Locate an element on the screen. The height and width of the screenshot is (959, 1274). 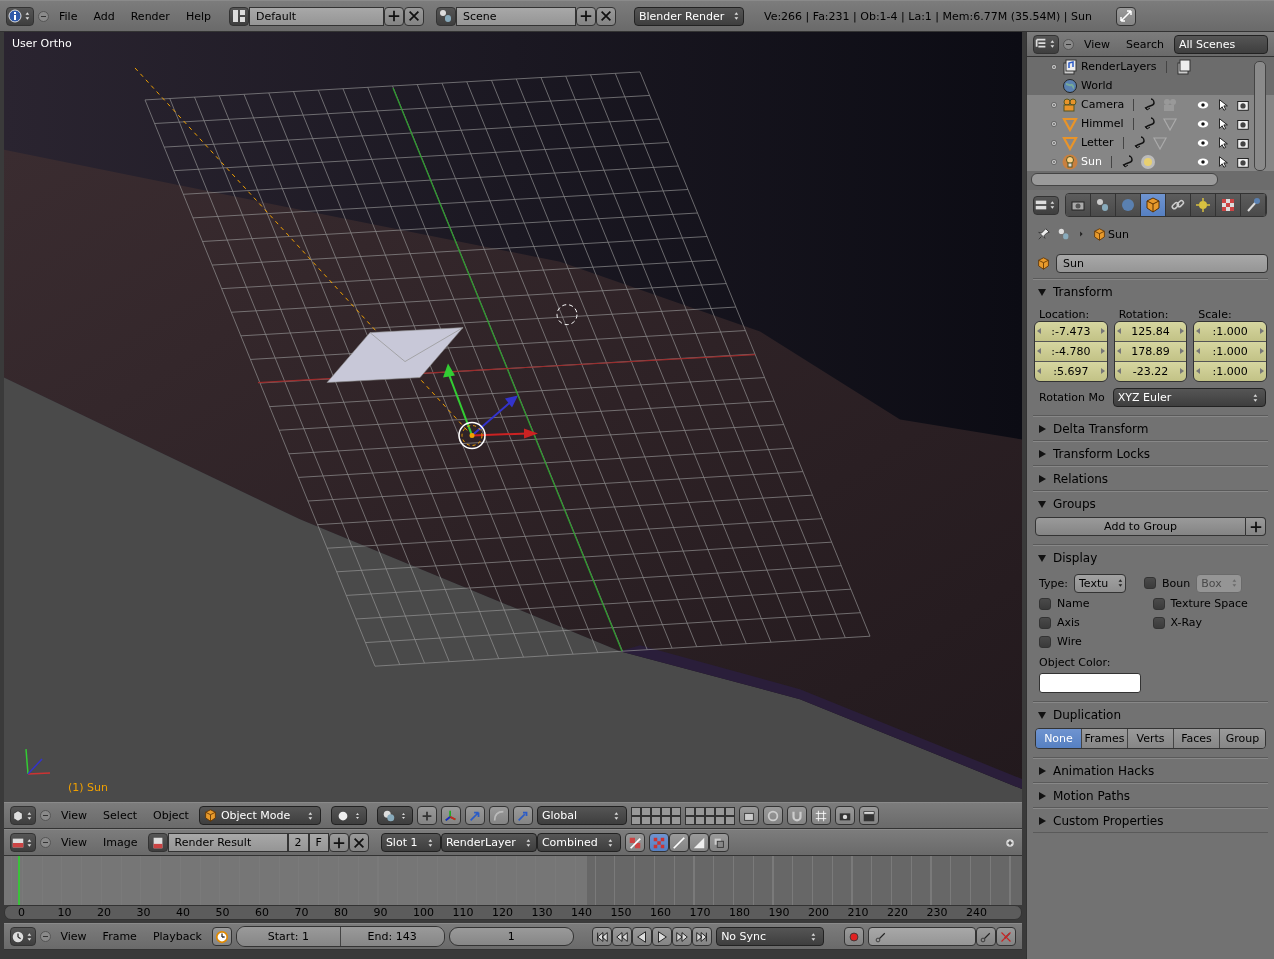
color-alpha-button is located at coordinates (658, 842).